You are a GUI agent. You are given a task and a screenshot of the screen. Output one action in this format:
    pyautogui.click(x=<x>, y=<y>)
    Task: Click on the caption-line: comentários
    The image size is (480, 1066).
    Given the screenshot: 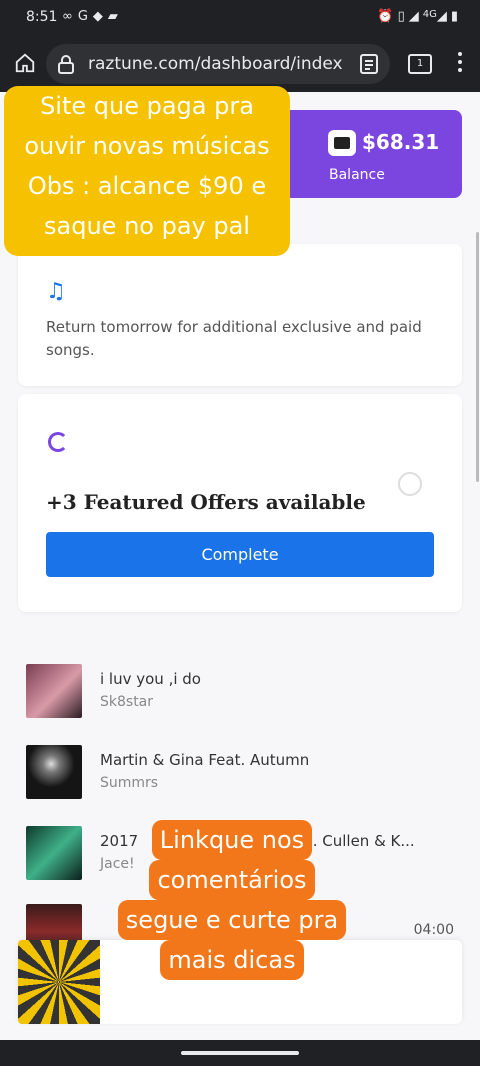 What is the action you would take?
    pyautogui.click(x=232, y=880)
    